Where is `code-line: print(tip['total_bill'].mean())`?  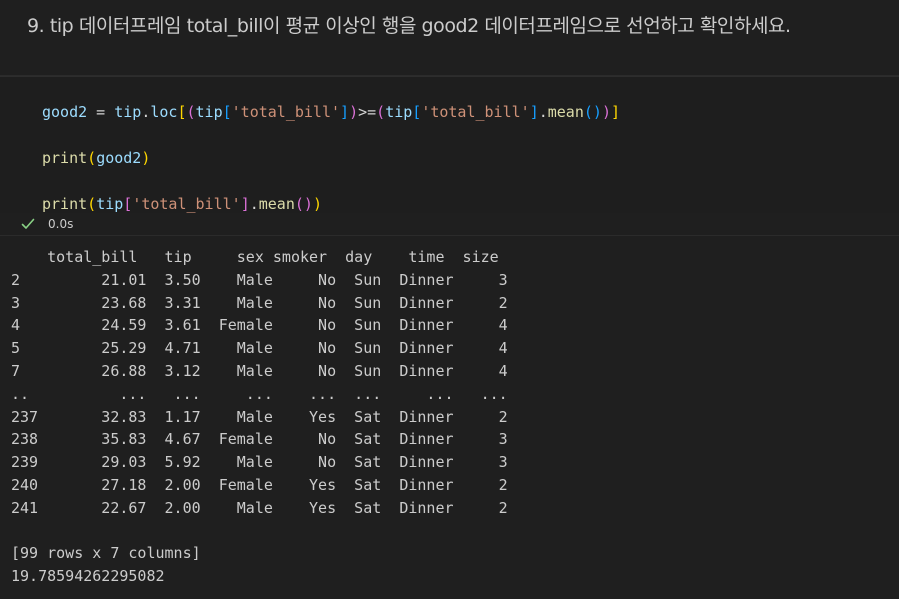 code-line: print(tip['total_bill'].mean()) is located at coordinates (331, 204).